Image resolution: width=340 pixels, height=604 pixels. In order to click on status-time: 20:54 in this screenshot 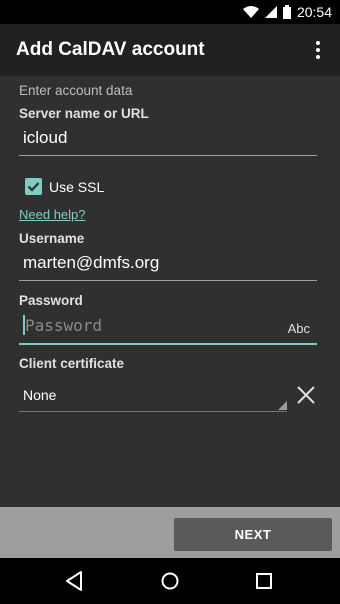, I will do `click(314, 12)`.